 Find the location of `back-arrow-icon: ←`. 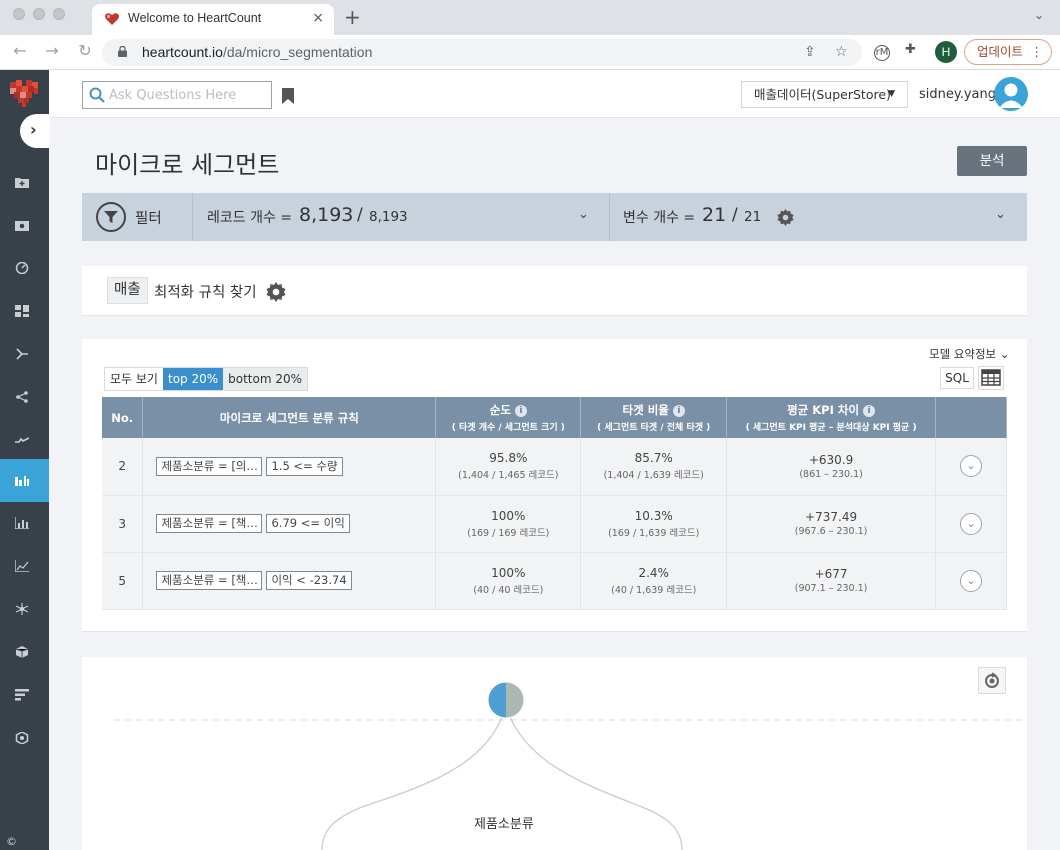

back-arrow-icon: ← is located at coordinates (20, 50).